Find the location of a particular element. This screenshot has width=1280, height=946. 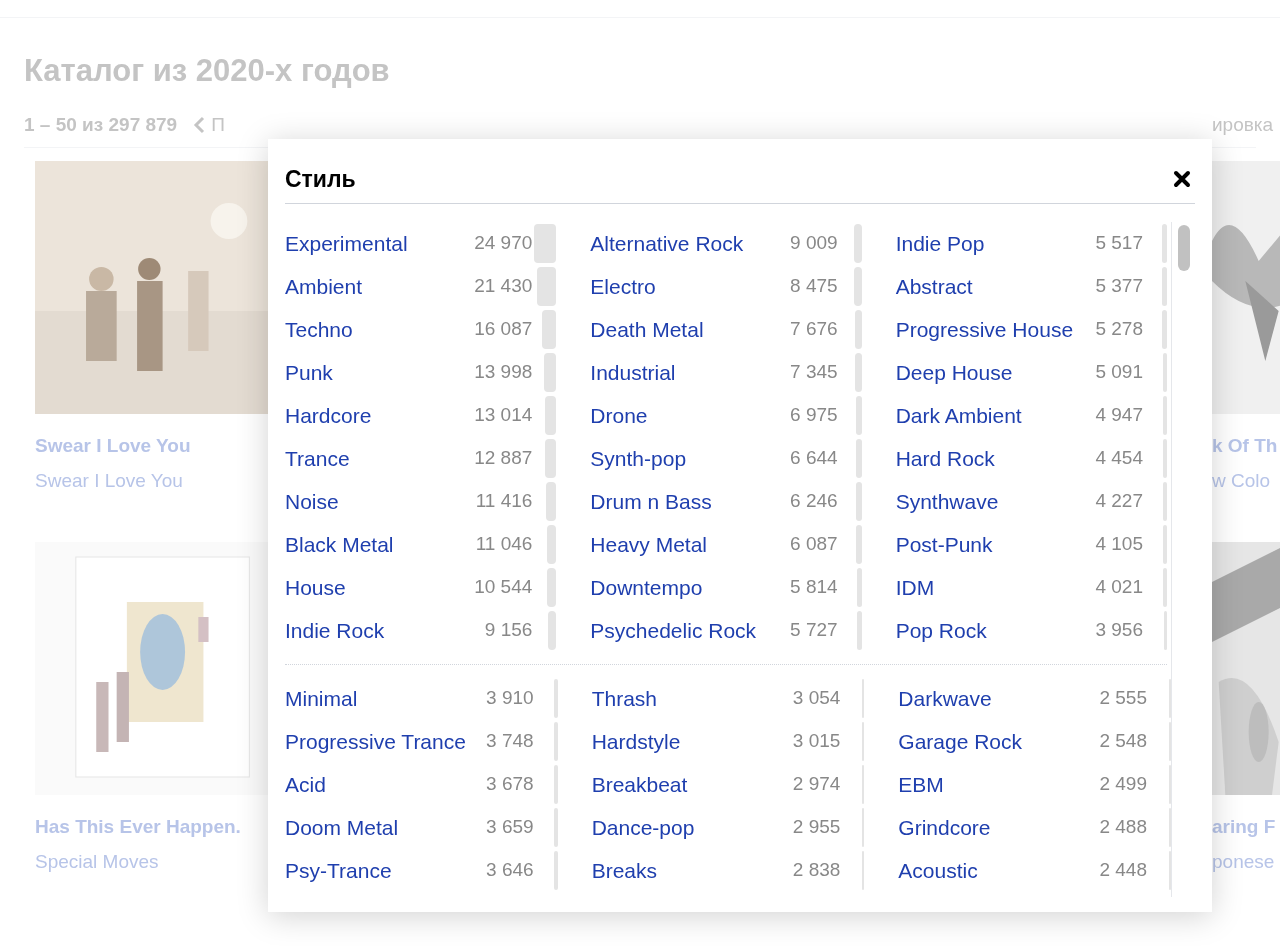

style-link: Techno is located at coordinates (319, 329).